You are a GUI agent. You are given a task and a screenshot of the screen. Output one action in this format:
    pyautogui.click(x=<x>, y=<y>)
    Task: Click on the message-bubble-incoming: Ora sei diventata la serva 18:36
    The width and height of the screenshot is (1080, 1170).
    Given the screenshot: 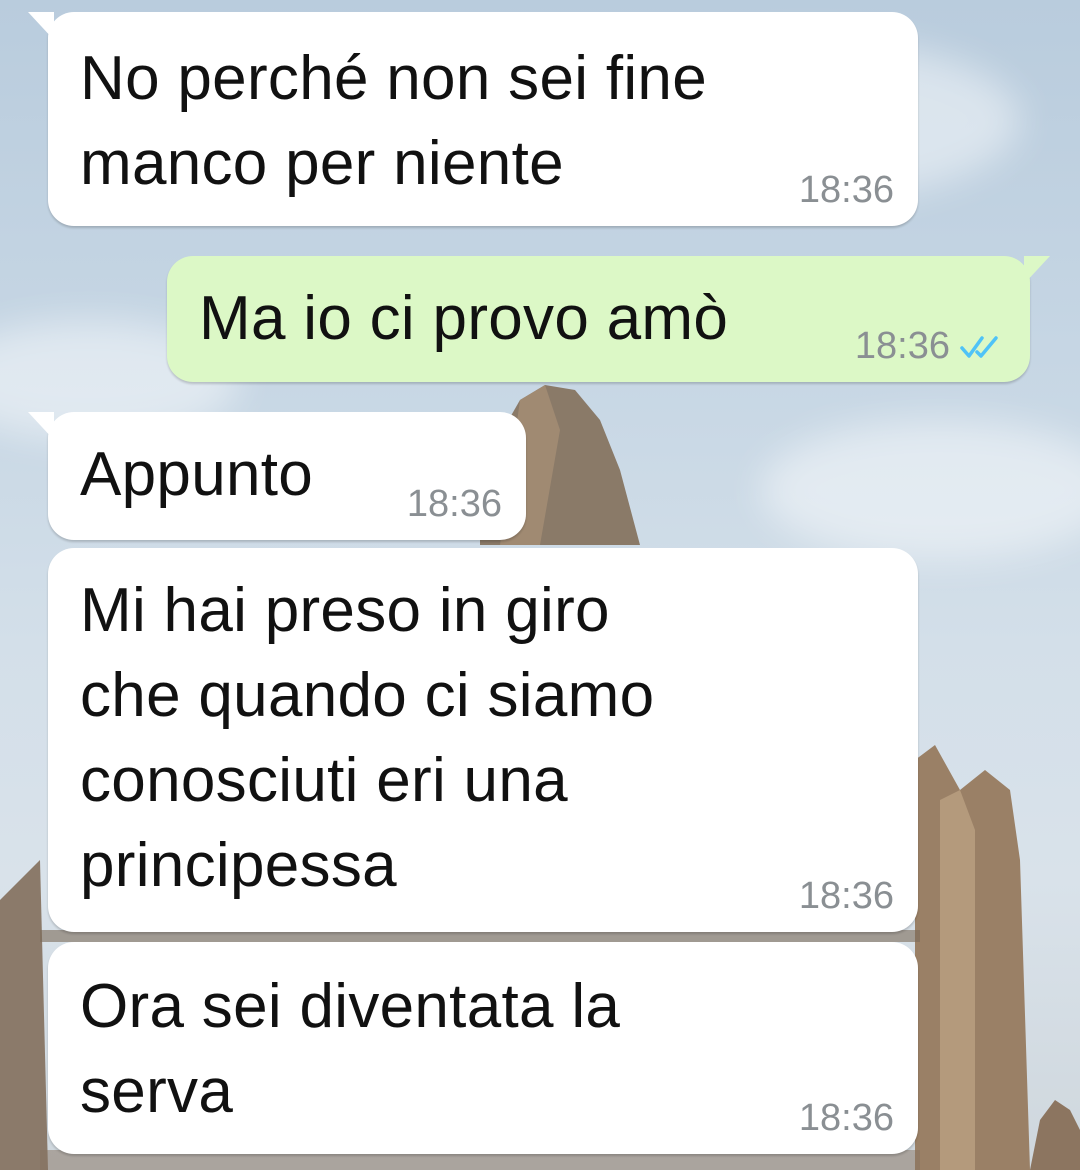 What is the action you would take?
    pyautogui.click(x=483, y=1048)
    